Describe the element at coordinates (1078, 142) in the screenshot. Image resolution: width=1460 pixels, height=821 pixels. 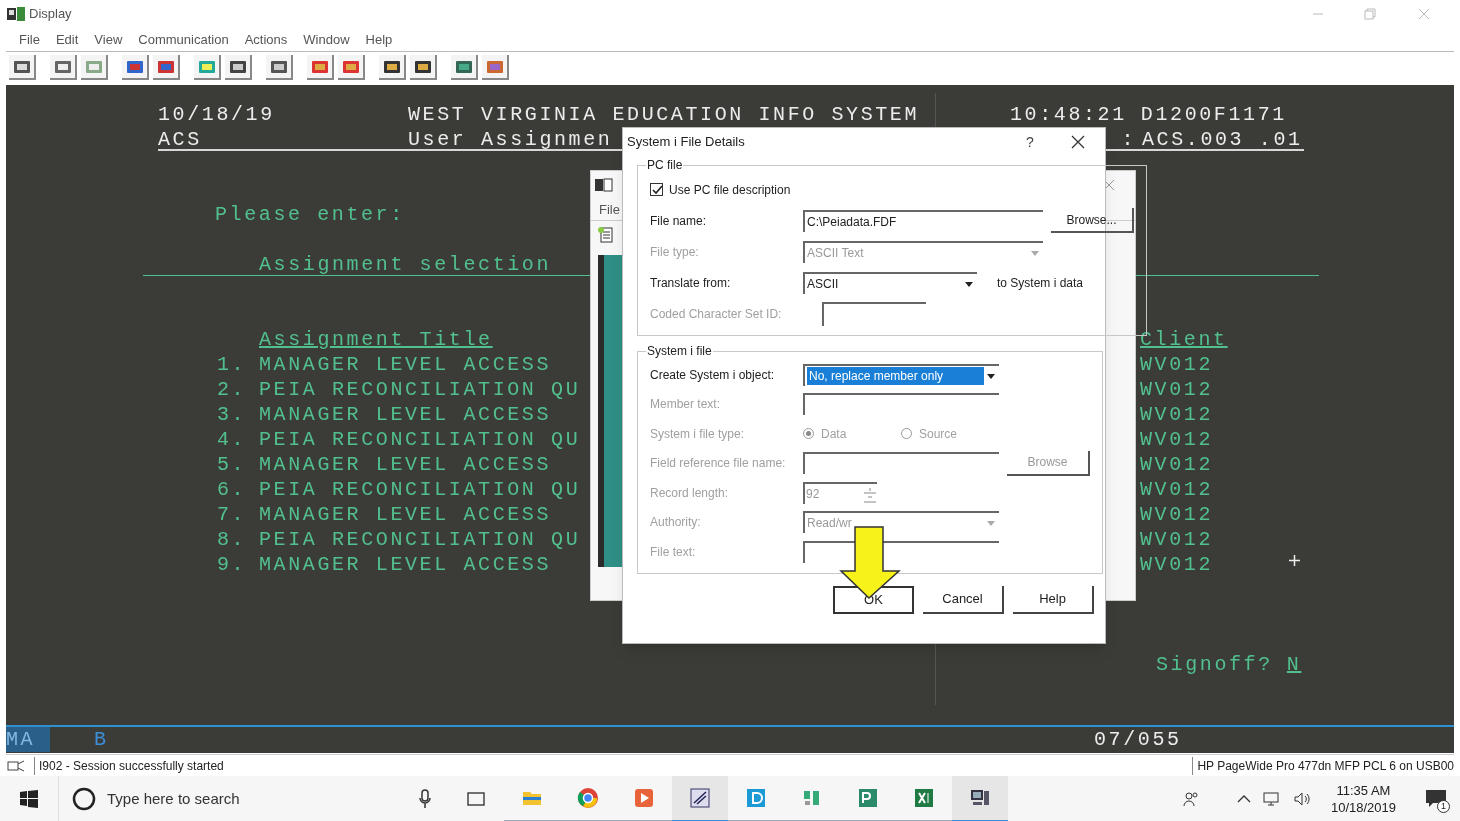
I see `close-icon` at that location.